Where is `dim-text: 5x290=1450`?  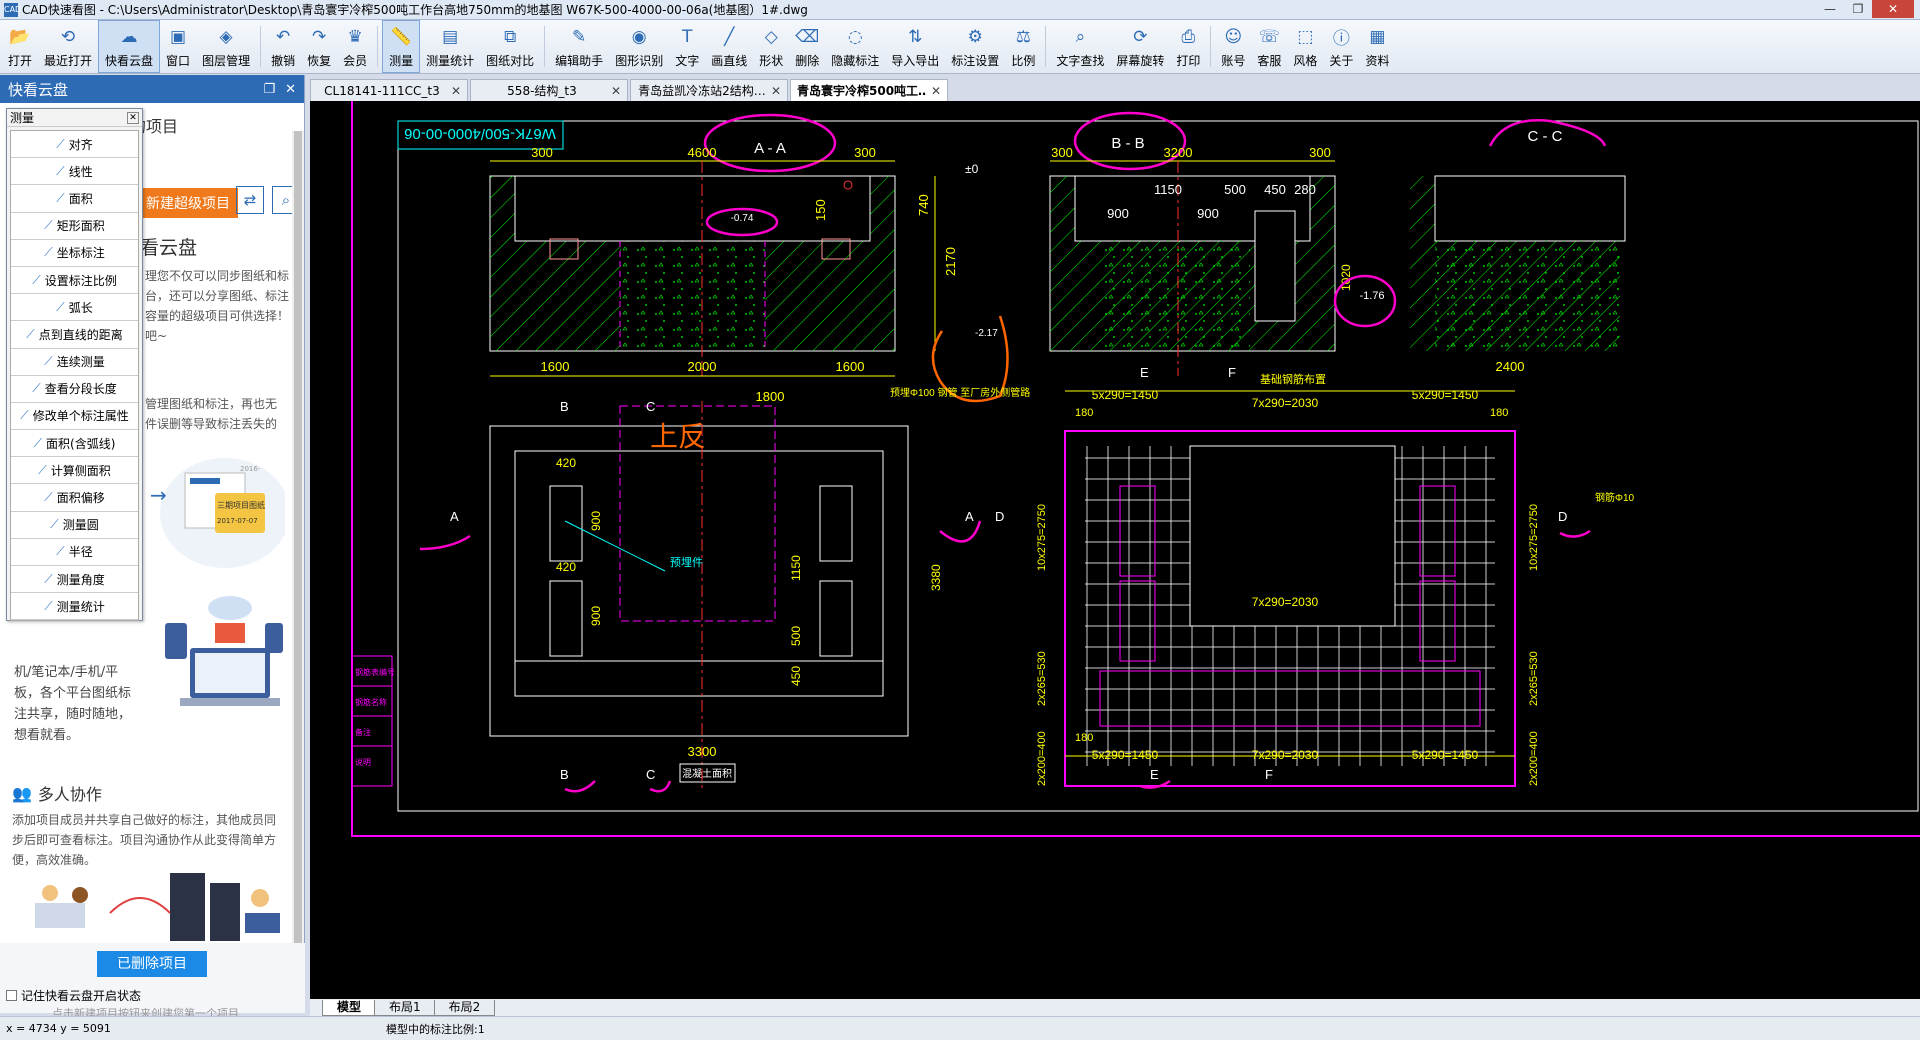
dim-text: 5x290=1450 is located at coordinates (1125, 395).